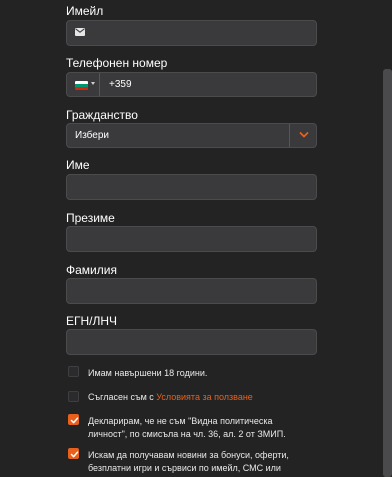 The width and height of the screenshot is (392, 477). What do you see at coordinates (90, 218) in the screenshot?
I see `middle-name-label: Презиме` at bounding box center [90, 218].